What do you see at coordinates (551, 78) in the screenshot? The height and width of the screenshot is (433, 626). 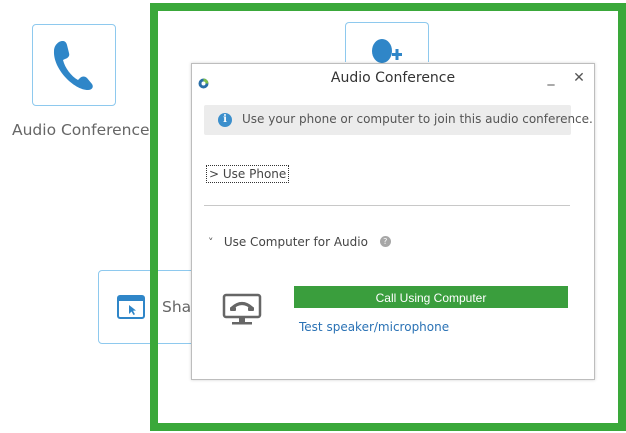 I see `minimize-button: _` at bounding box center [551, 78].